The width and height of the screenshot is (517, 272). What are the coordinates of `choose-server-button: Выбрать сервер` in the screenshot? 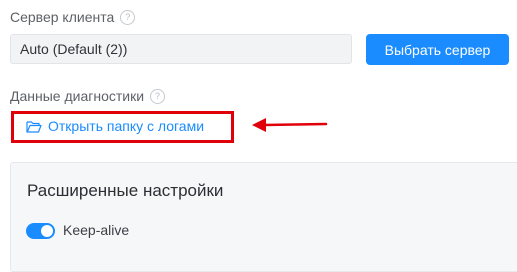 It's located at (437, 49).